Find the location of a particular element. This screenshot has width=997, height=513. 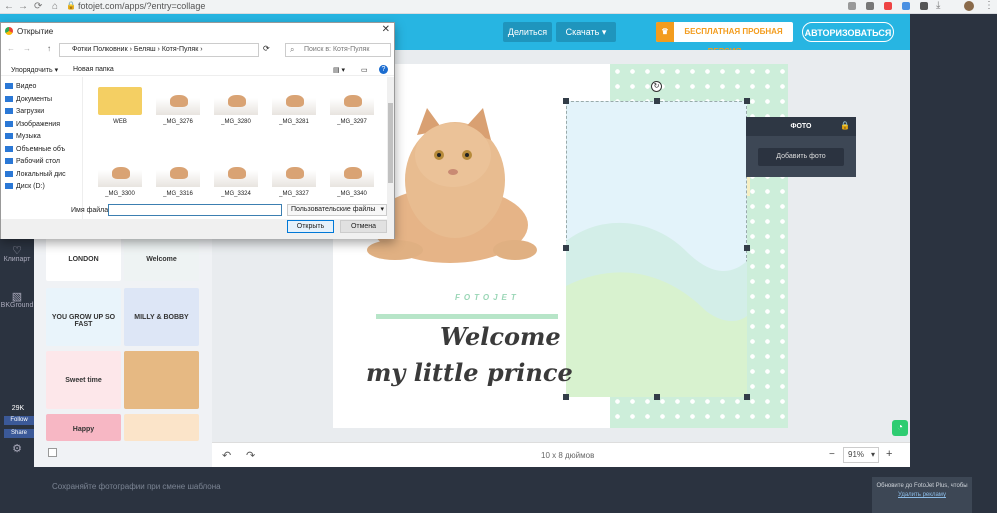

refresh-icon: ⟳ is located at coordinates (266, 48).